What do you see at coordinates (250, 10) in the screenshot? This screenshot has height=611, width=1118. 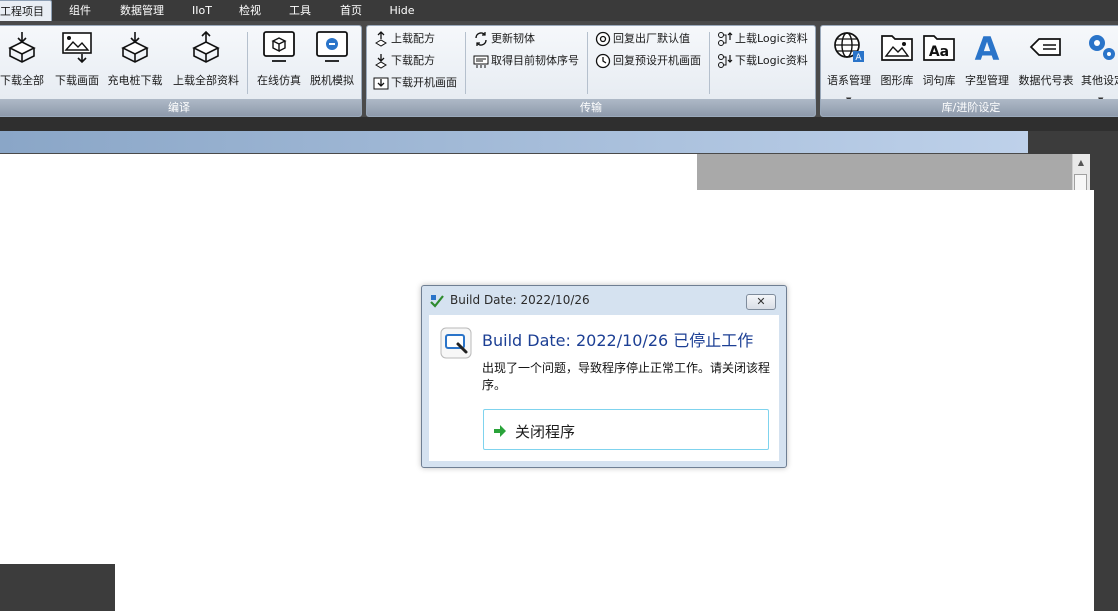 I see `tab-view: 检视` at bounding box center [250, 10].